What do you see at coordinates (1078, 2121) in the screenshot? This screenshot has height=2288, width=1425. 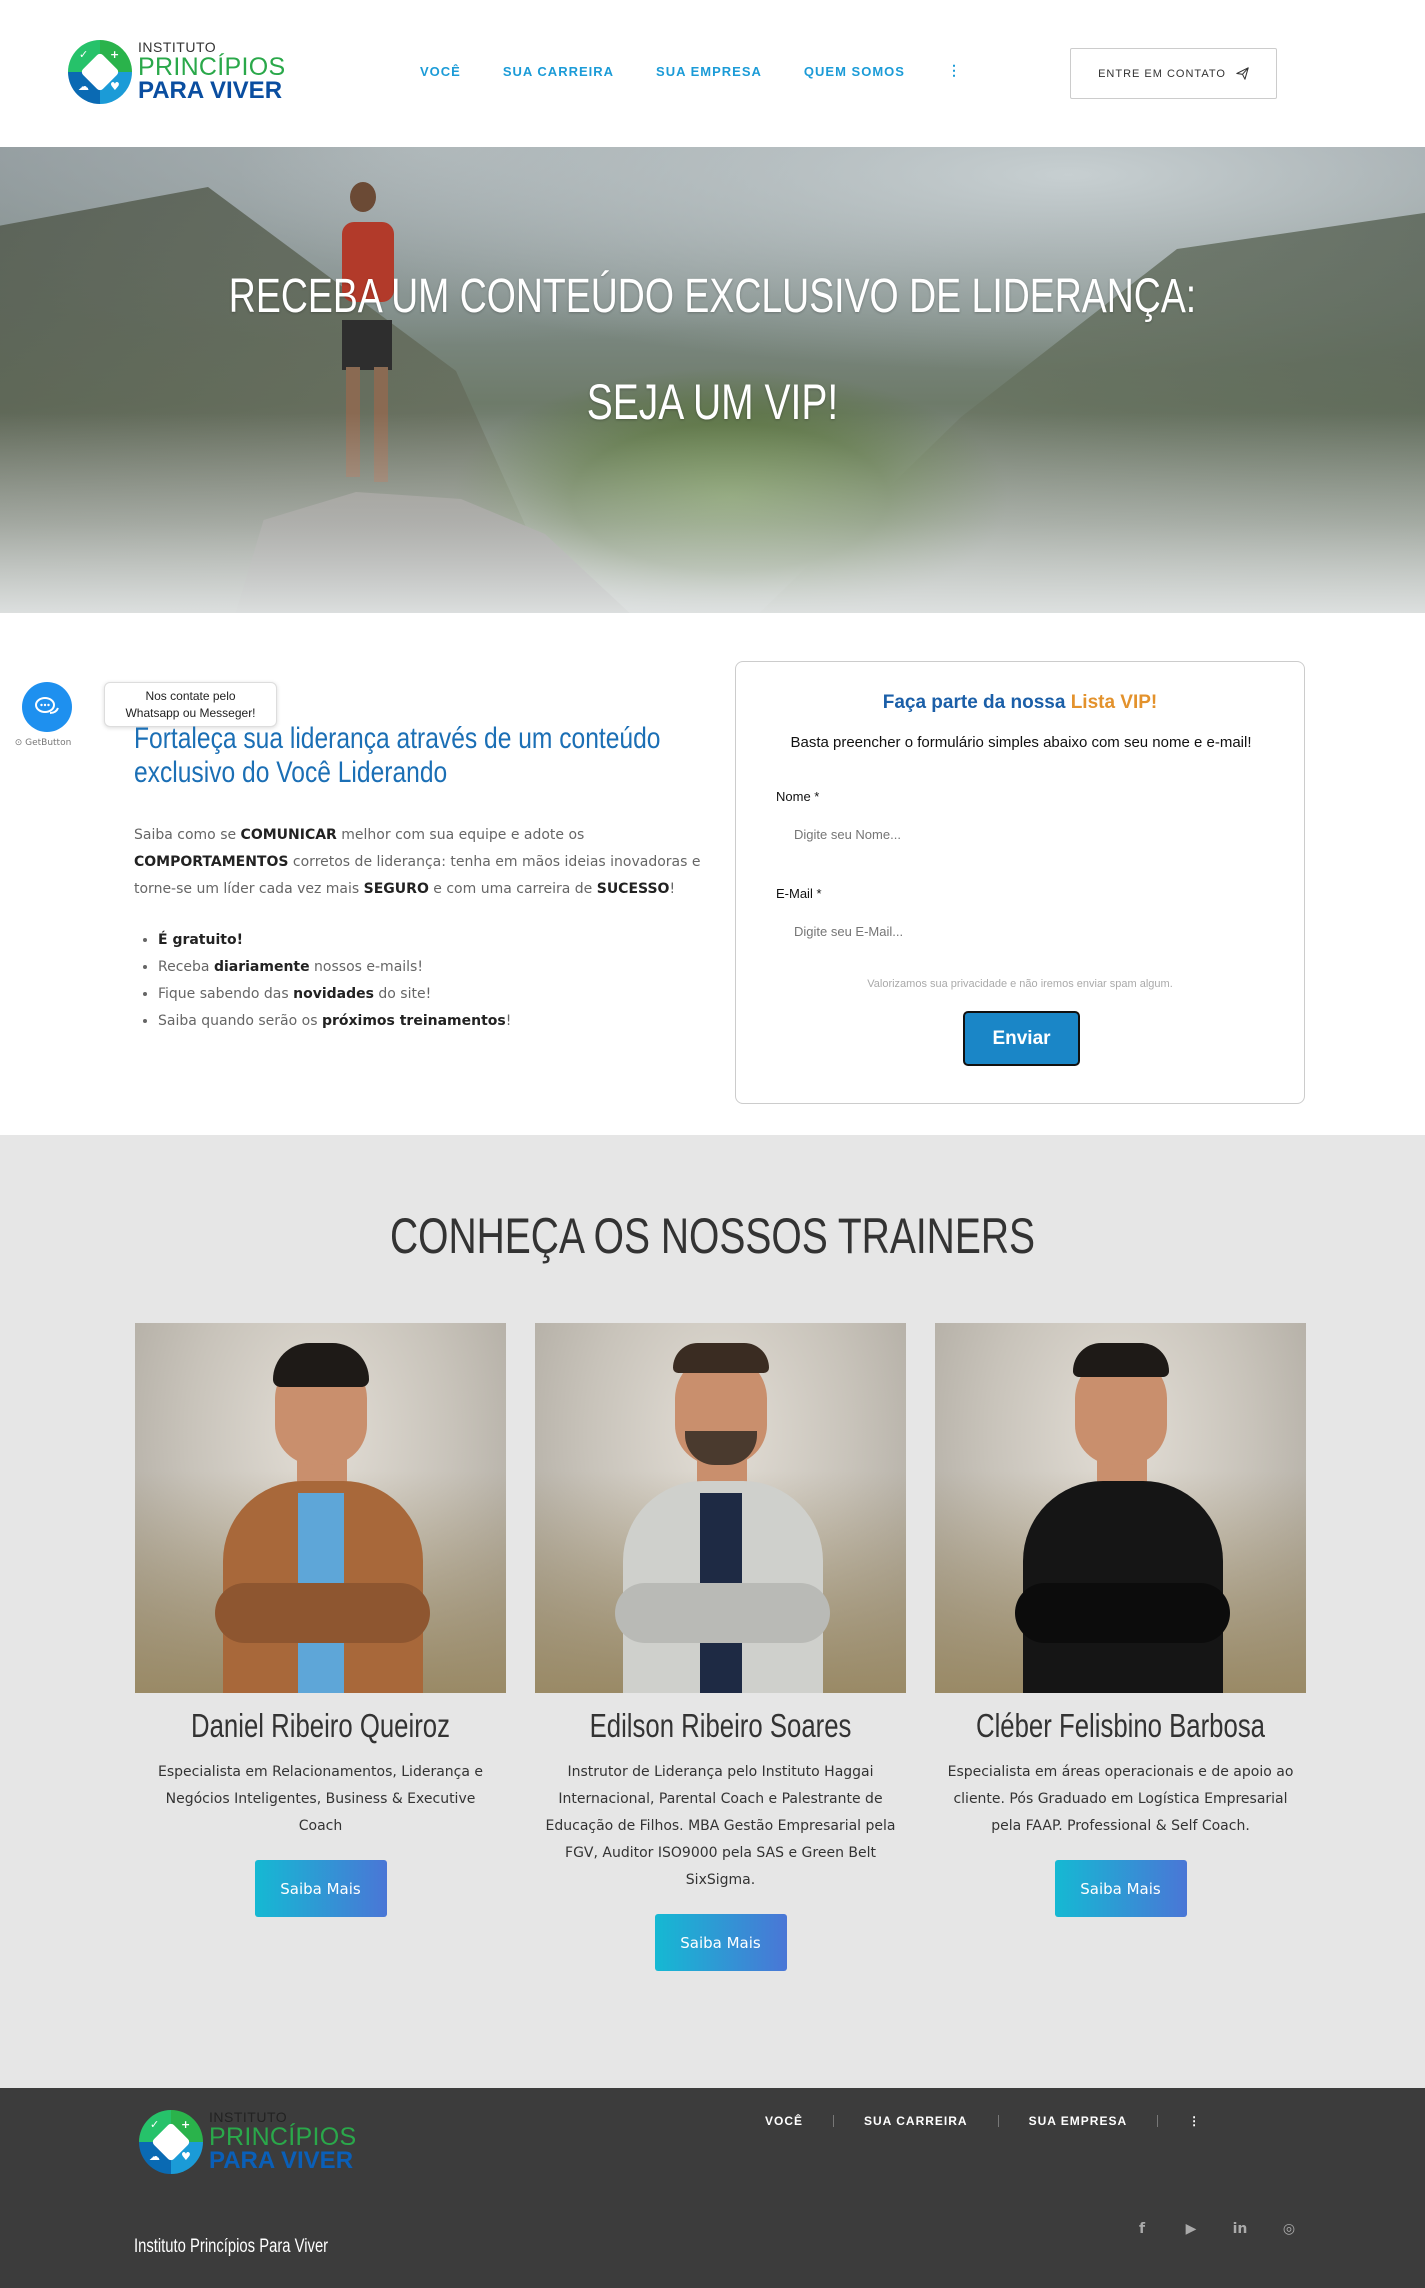 I see `footer-nav-sua-empresa: SUA EMPRESA` at bounding box center [1078, 2121].